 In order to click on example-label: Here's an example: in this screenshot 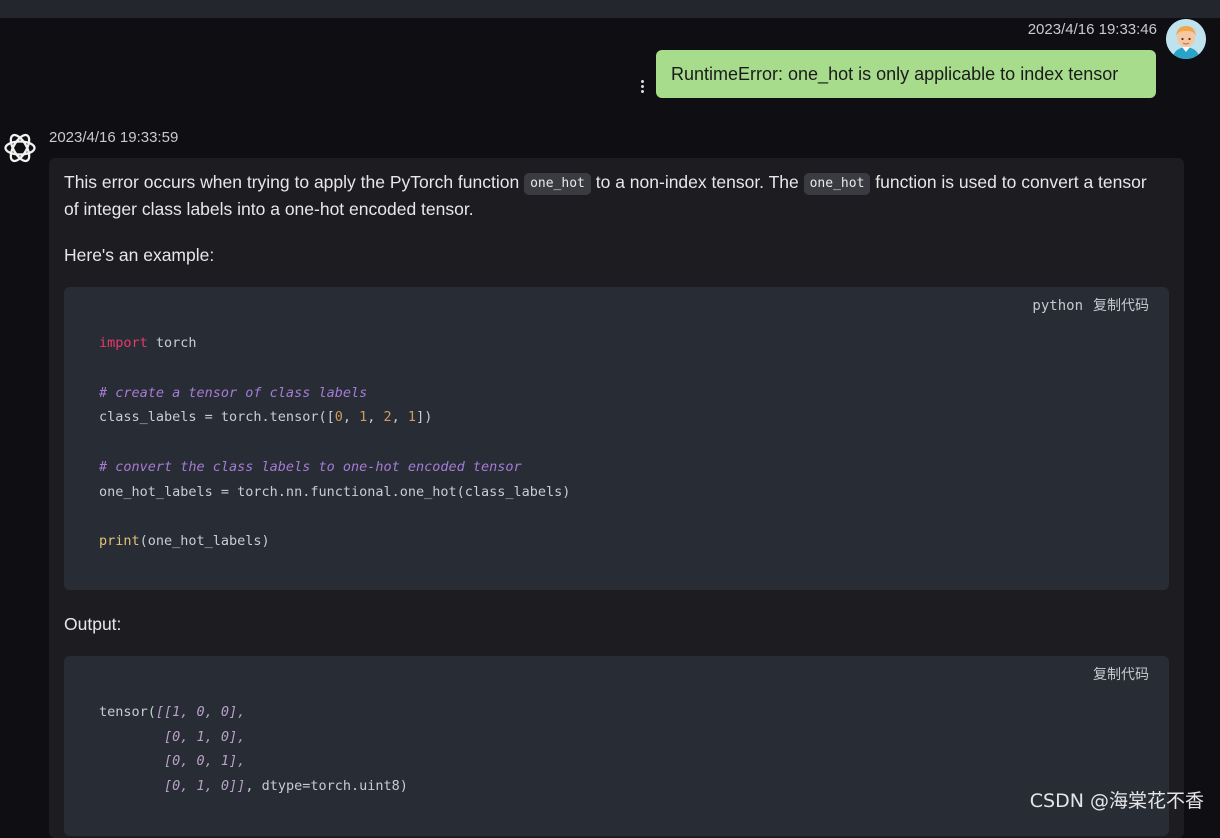, I will do `click(139, 255)`.